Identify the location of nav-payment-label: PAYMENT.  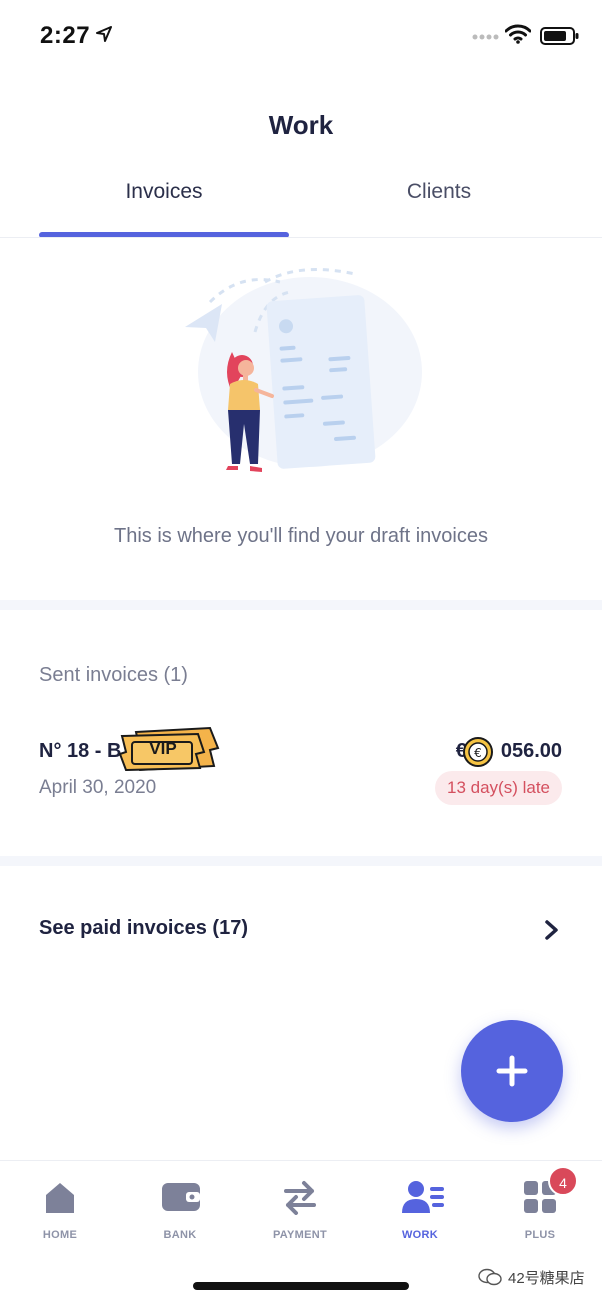
(300, 1235).